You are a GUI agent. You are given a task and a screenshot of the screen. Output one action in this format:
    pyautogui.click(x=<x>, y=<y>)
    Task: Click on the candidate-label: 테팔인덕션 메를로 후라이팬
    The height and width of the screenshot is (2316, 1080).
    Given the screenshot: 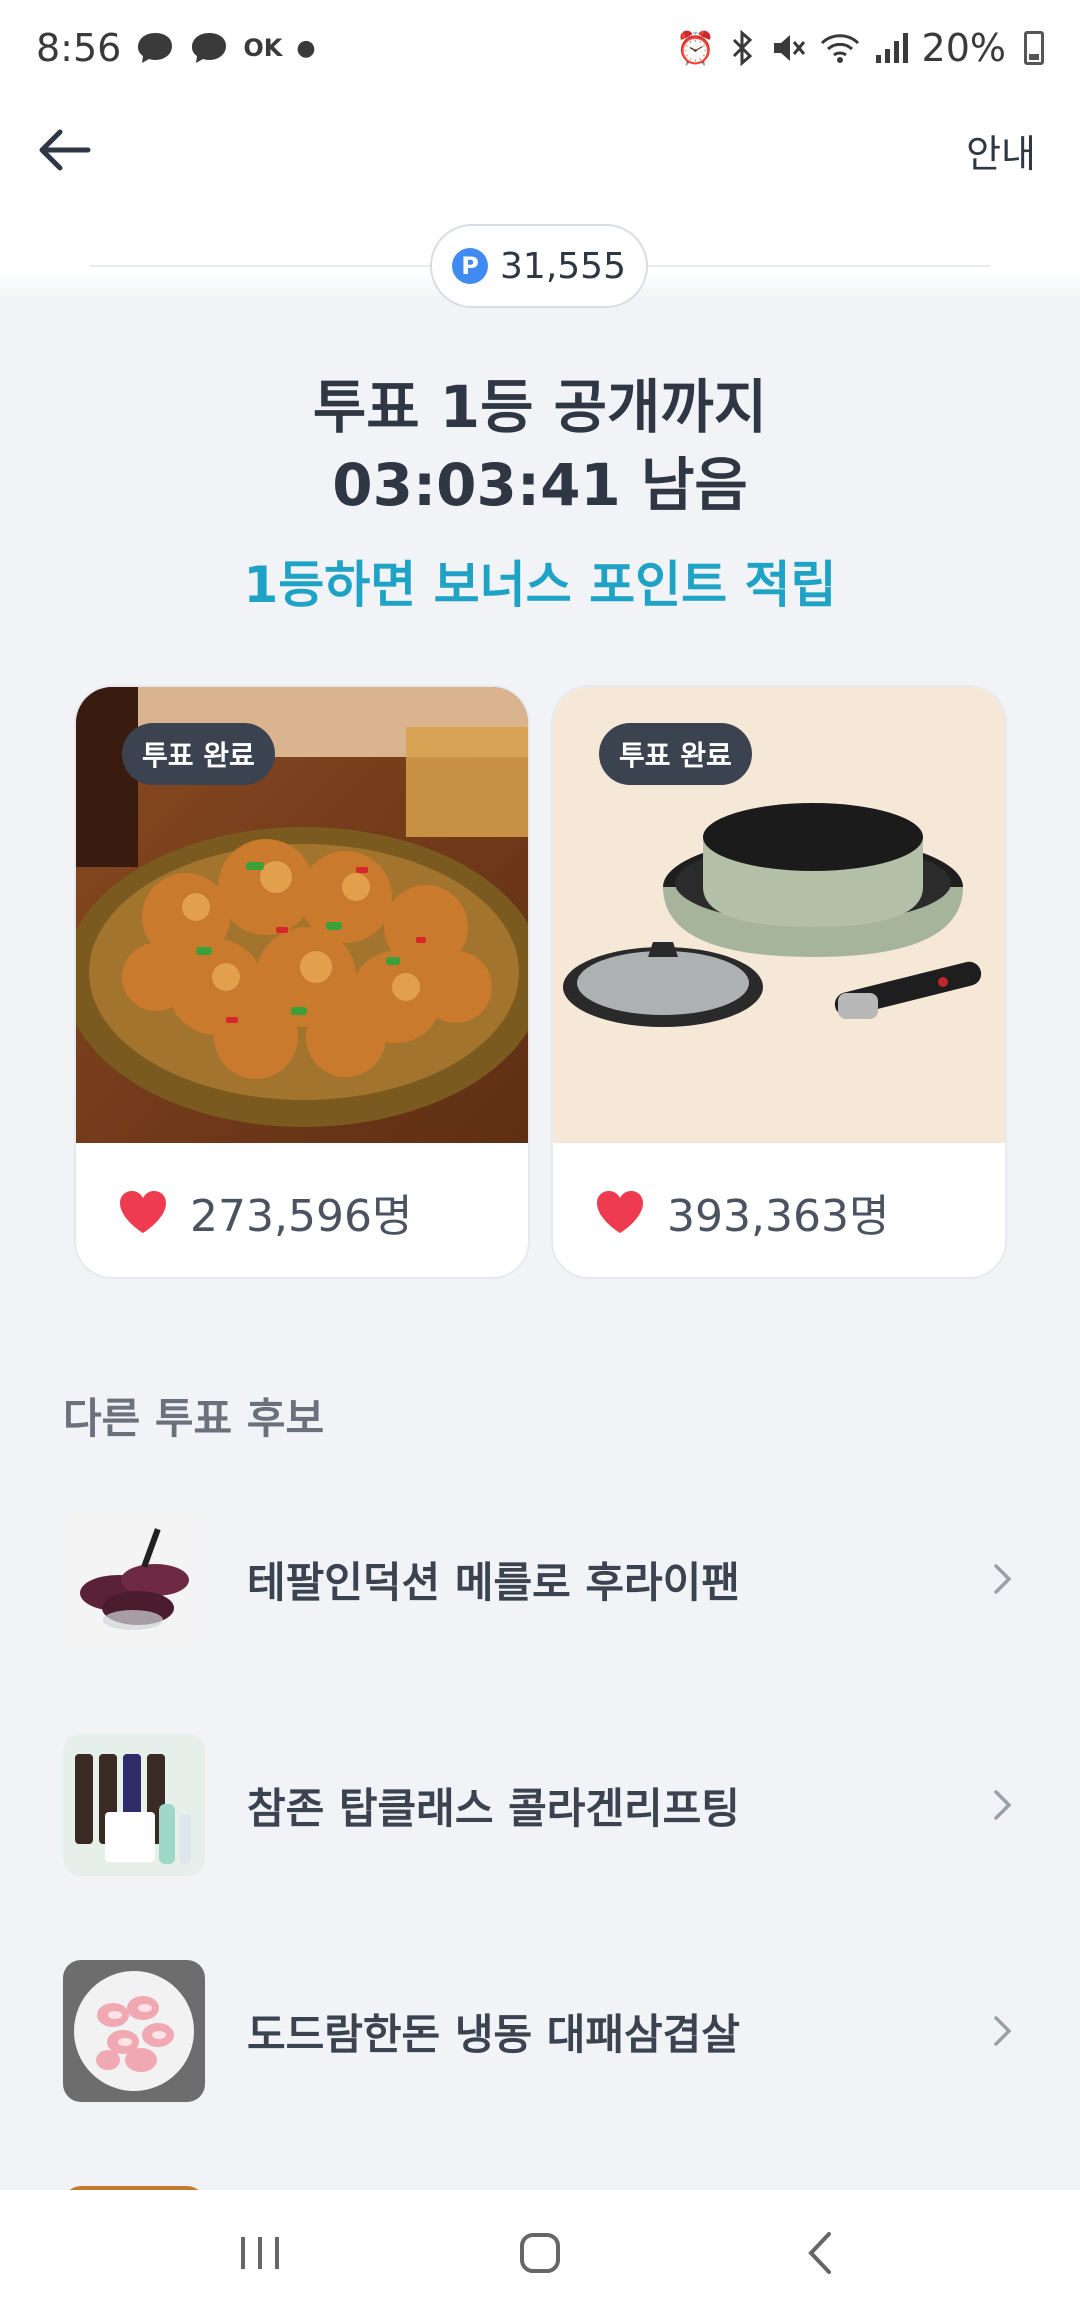 What is the action you would take?
    pyautogui.click(x=493, y=1582)
    